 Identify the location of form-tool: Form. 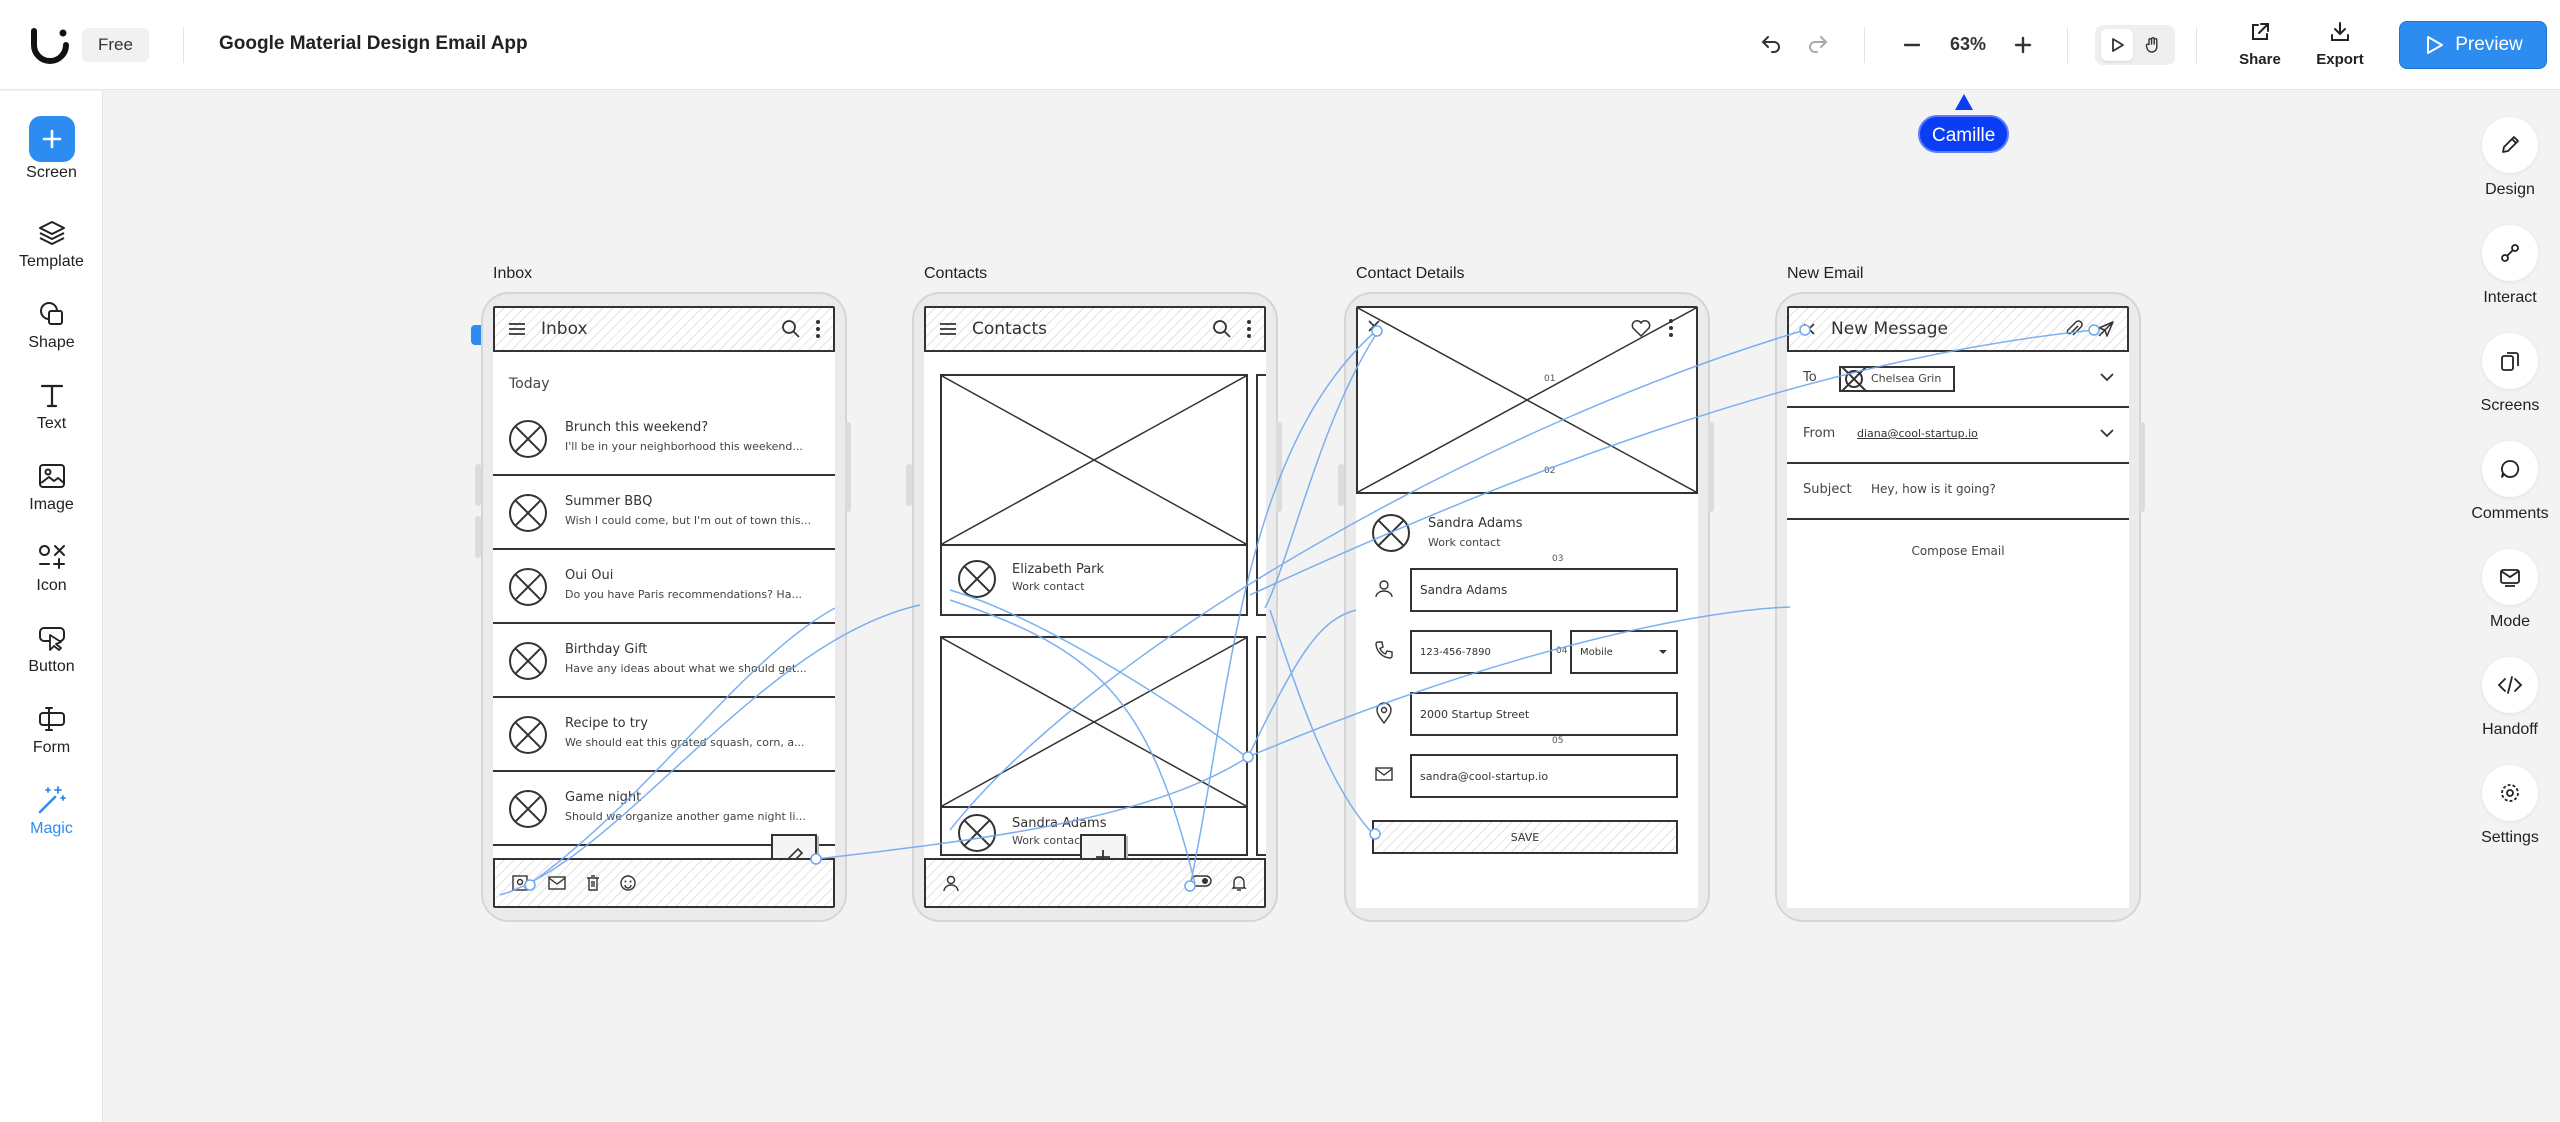
(51, 729).